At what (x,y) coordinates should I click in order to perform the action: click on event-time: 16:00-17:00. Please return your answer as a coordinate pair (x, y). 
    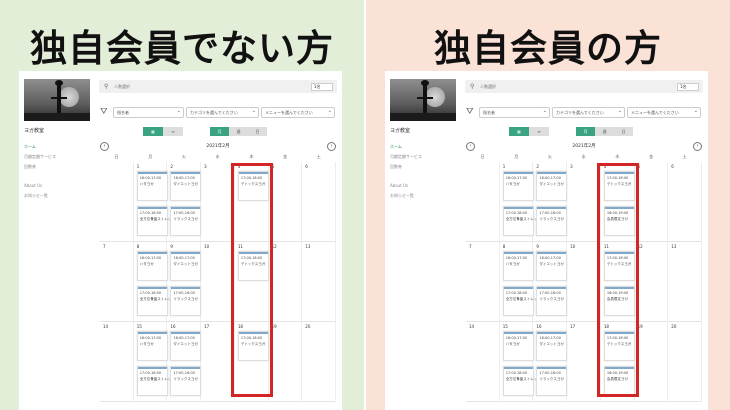
    Looking at the image, I should click on (550, 178).